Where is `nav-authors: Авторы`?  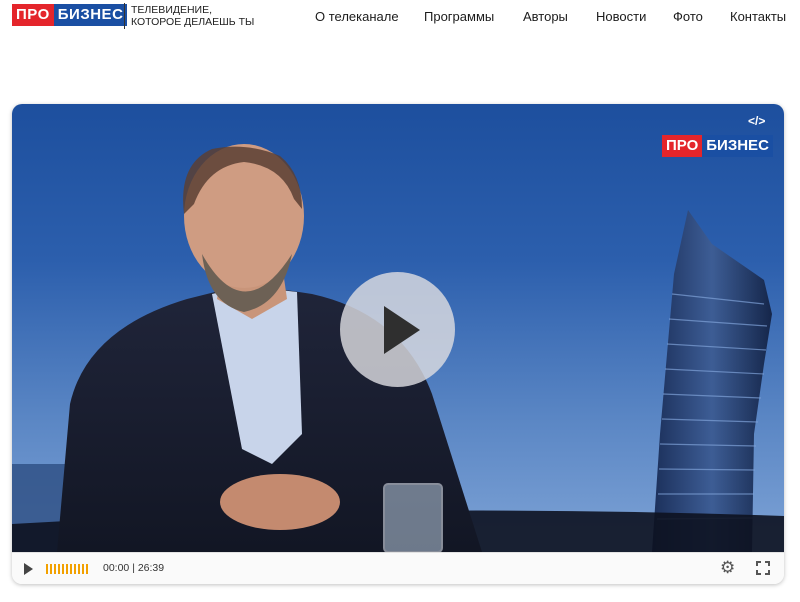
nav-authors: Авторы is located at coordinates (545, 17).